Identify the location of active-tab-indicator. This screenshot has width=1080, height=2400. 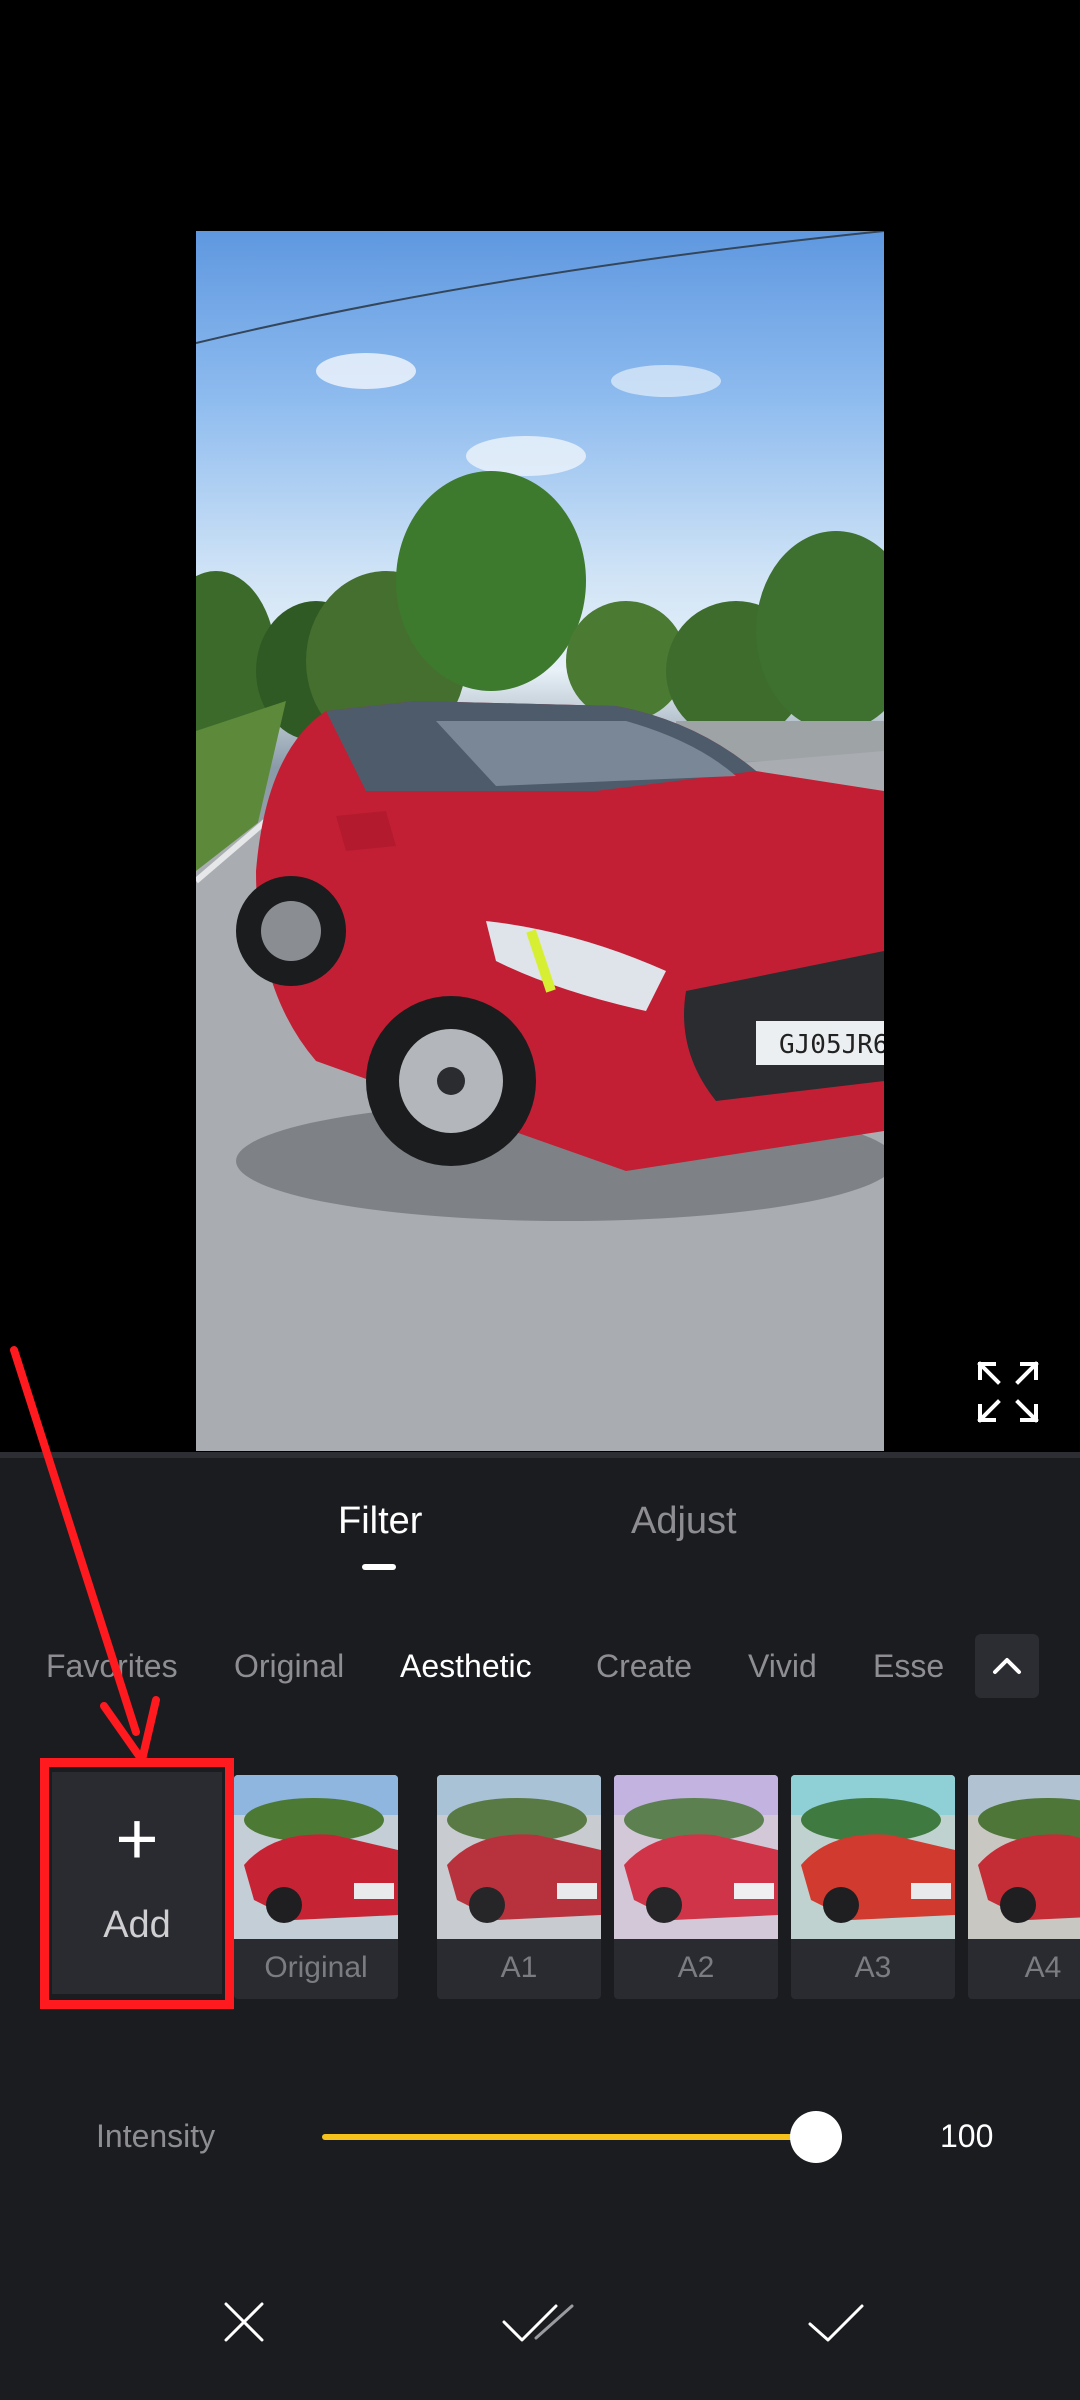
(379, 1567).